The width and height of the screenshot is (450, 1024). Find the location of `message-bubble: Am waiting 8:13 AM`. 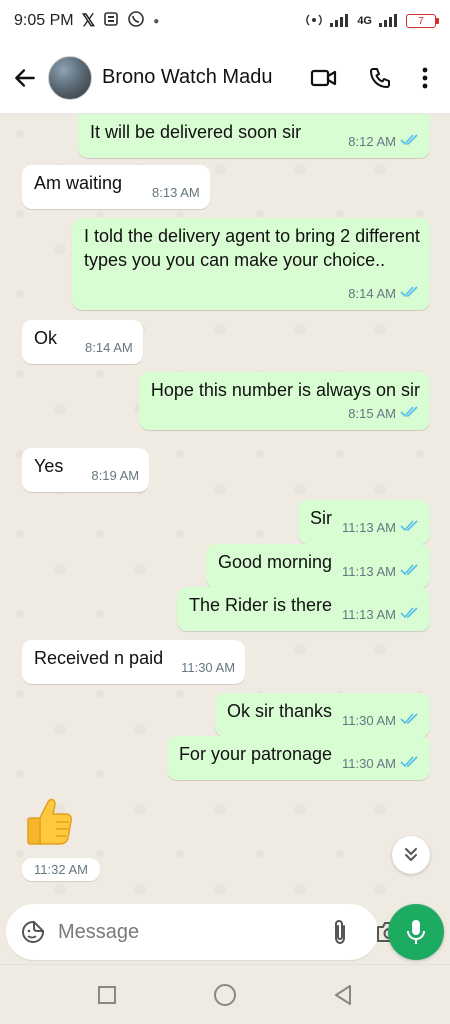

message-bubble: Am waiting 8:13 AM is located at coordinates (116, 187).